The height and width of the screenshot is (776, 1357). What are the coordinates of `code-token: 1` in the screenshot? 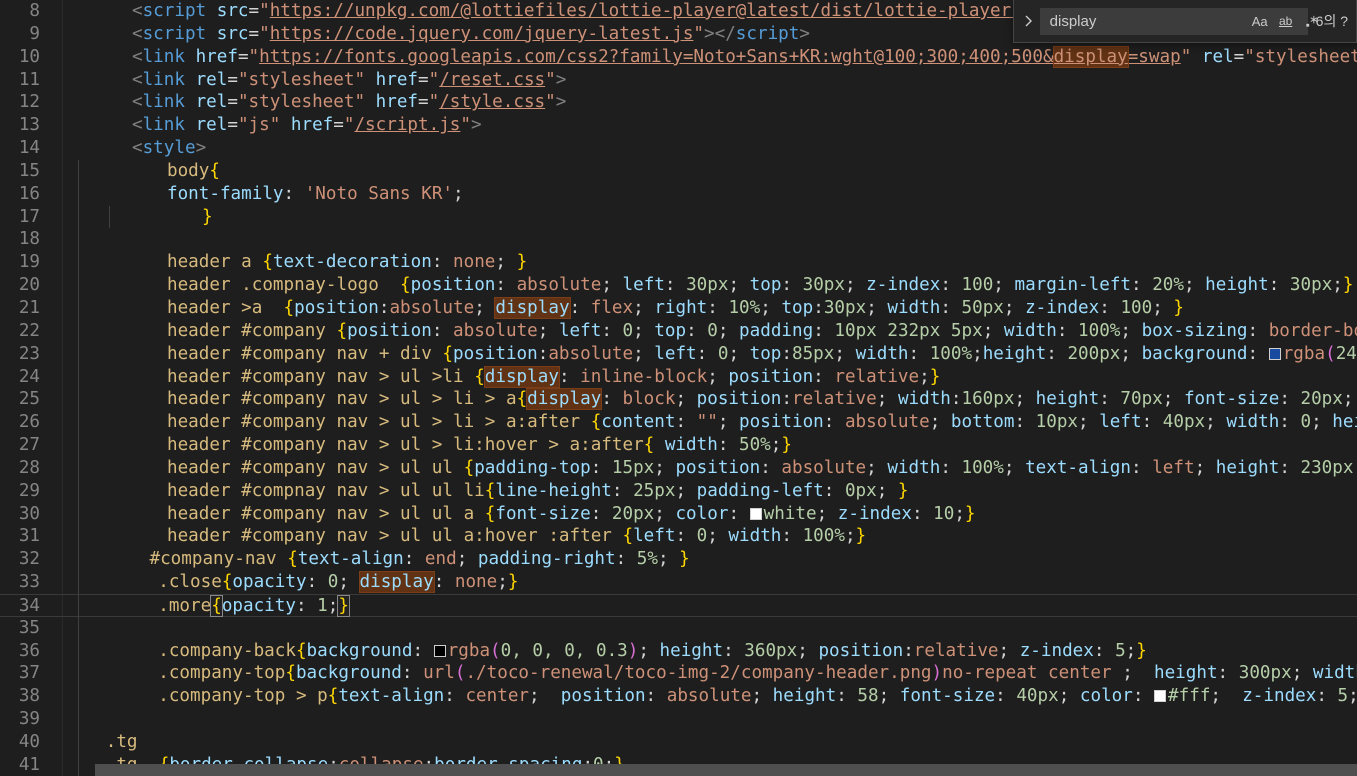 It's located at (322, 605).